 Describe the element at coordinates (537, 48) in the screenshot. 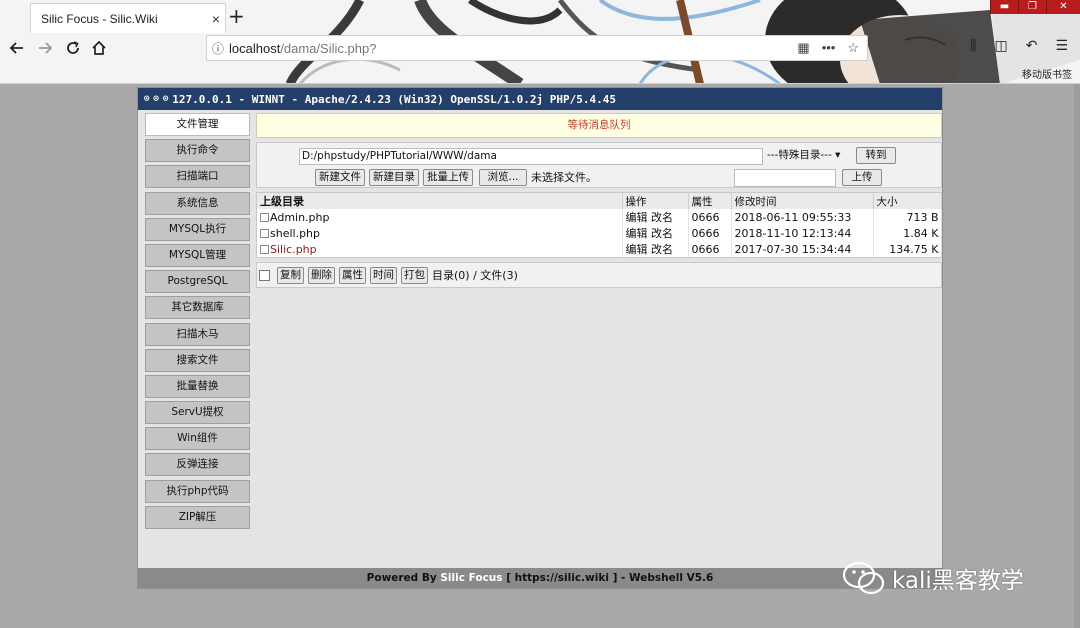

I see `url-bar: ⓘ localhost/dama/Silic.php? ▦ ••• ☆` at that location.